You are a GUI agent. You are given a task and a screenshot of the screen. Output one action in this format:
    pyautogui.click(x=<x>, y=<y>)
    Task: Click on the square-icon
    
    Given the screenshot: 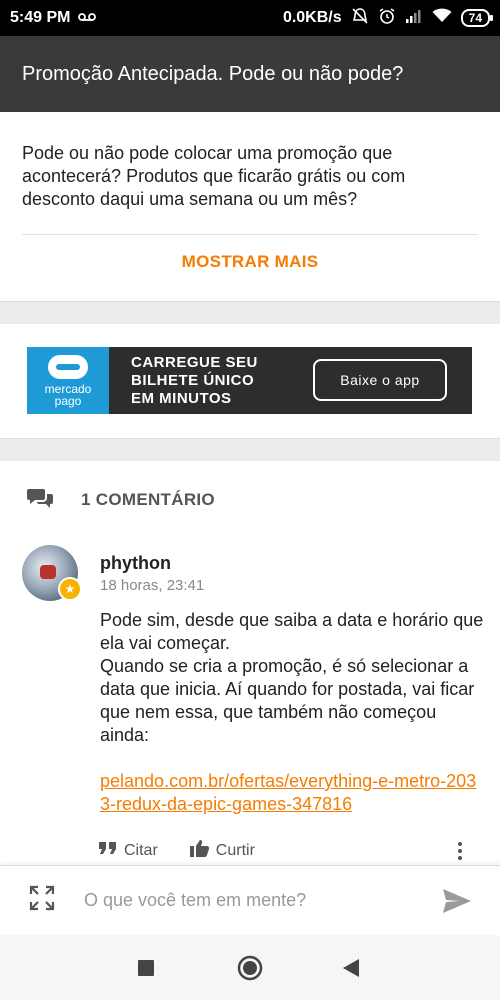 What is the action you would take?
    pyautogui.click(x=146, y=970)
    